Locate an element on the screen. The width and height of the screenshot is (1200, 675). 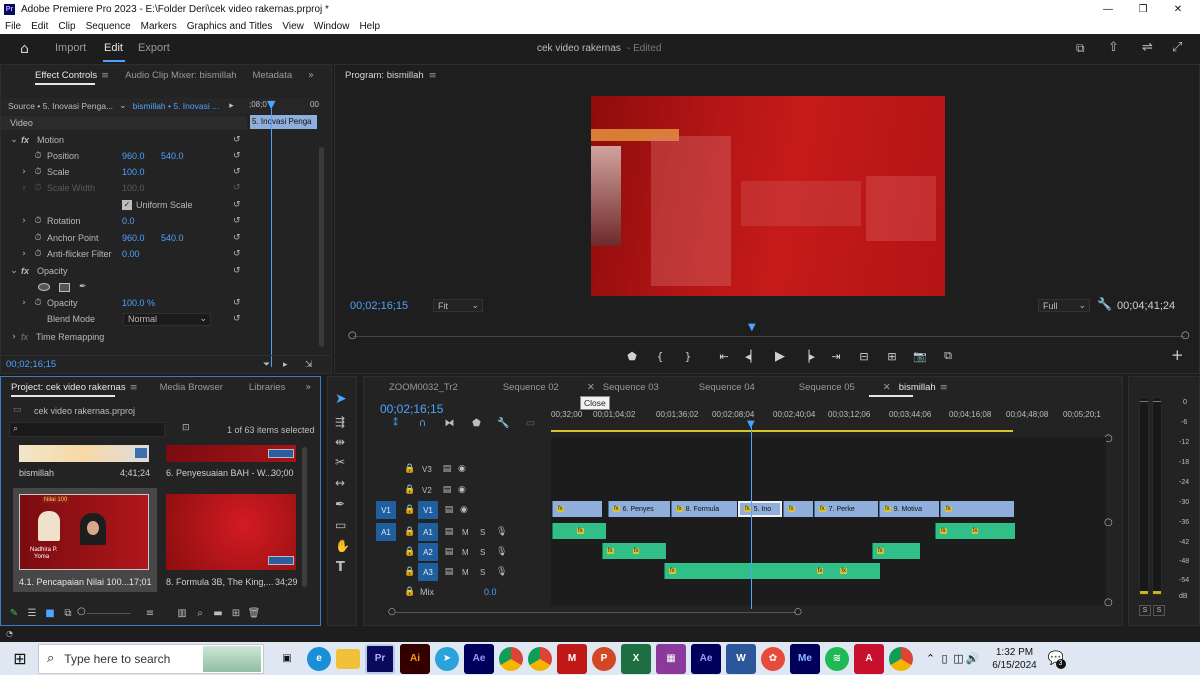
source-patch-a1: A1 is located at coordinates (386, 532).